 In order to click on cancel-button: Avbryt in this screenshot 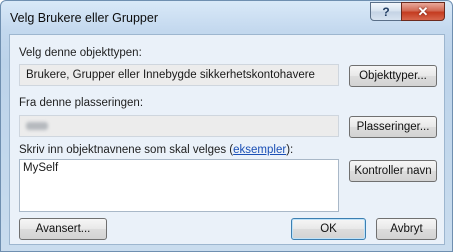, I will do `click(406, 229)`.